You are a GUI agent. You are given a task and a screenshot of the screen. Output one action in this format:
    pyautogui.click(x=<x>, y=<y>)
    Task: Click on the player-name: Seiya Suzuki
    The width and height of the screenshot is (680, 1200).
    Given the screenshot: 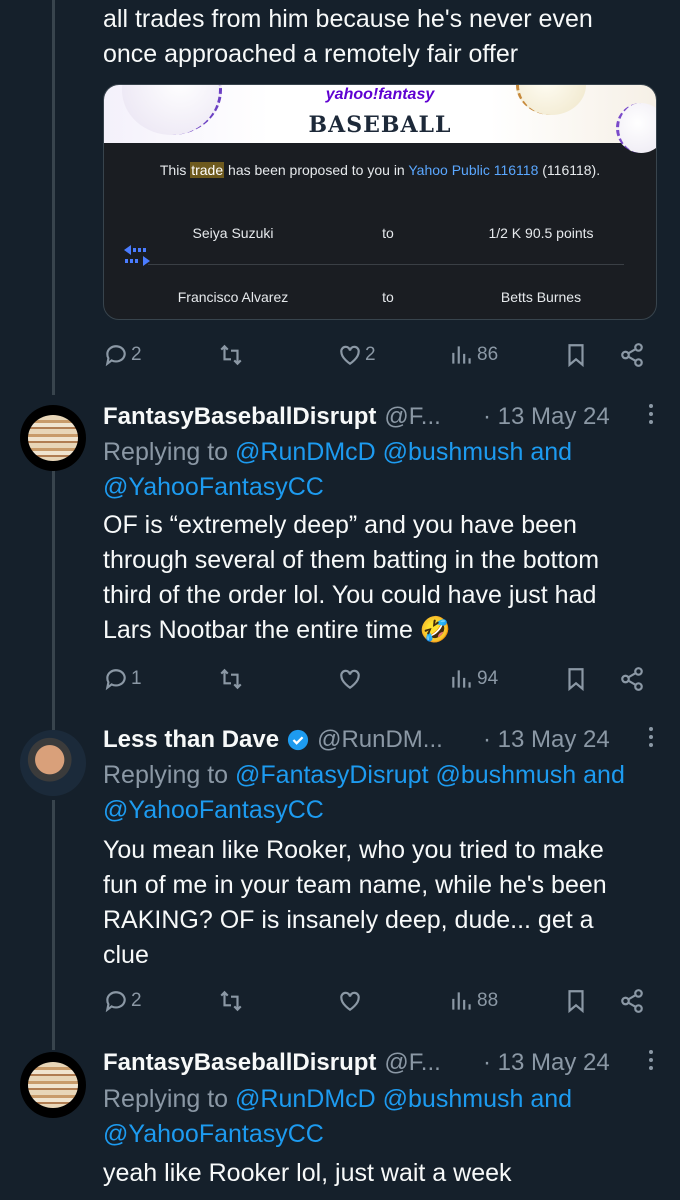 What is the action you would take?
    pyautogui.click(x=233, y=232)
    